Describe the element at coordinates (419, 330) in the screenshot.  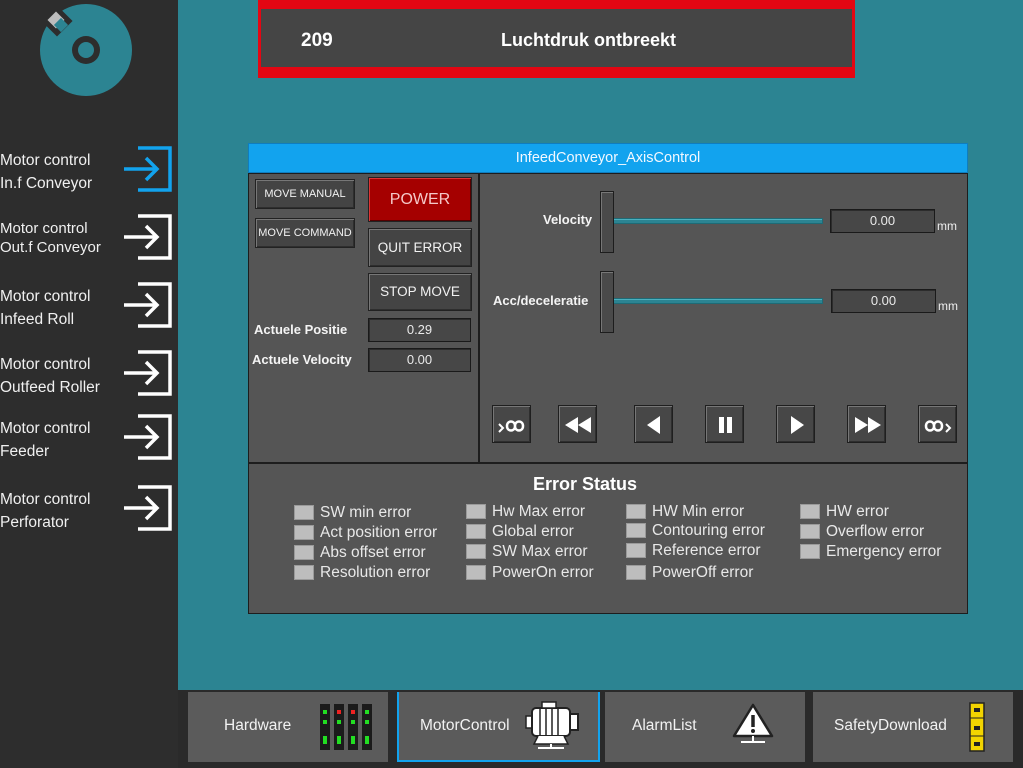
I see `actual-position-value: 0.29` at that location.